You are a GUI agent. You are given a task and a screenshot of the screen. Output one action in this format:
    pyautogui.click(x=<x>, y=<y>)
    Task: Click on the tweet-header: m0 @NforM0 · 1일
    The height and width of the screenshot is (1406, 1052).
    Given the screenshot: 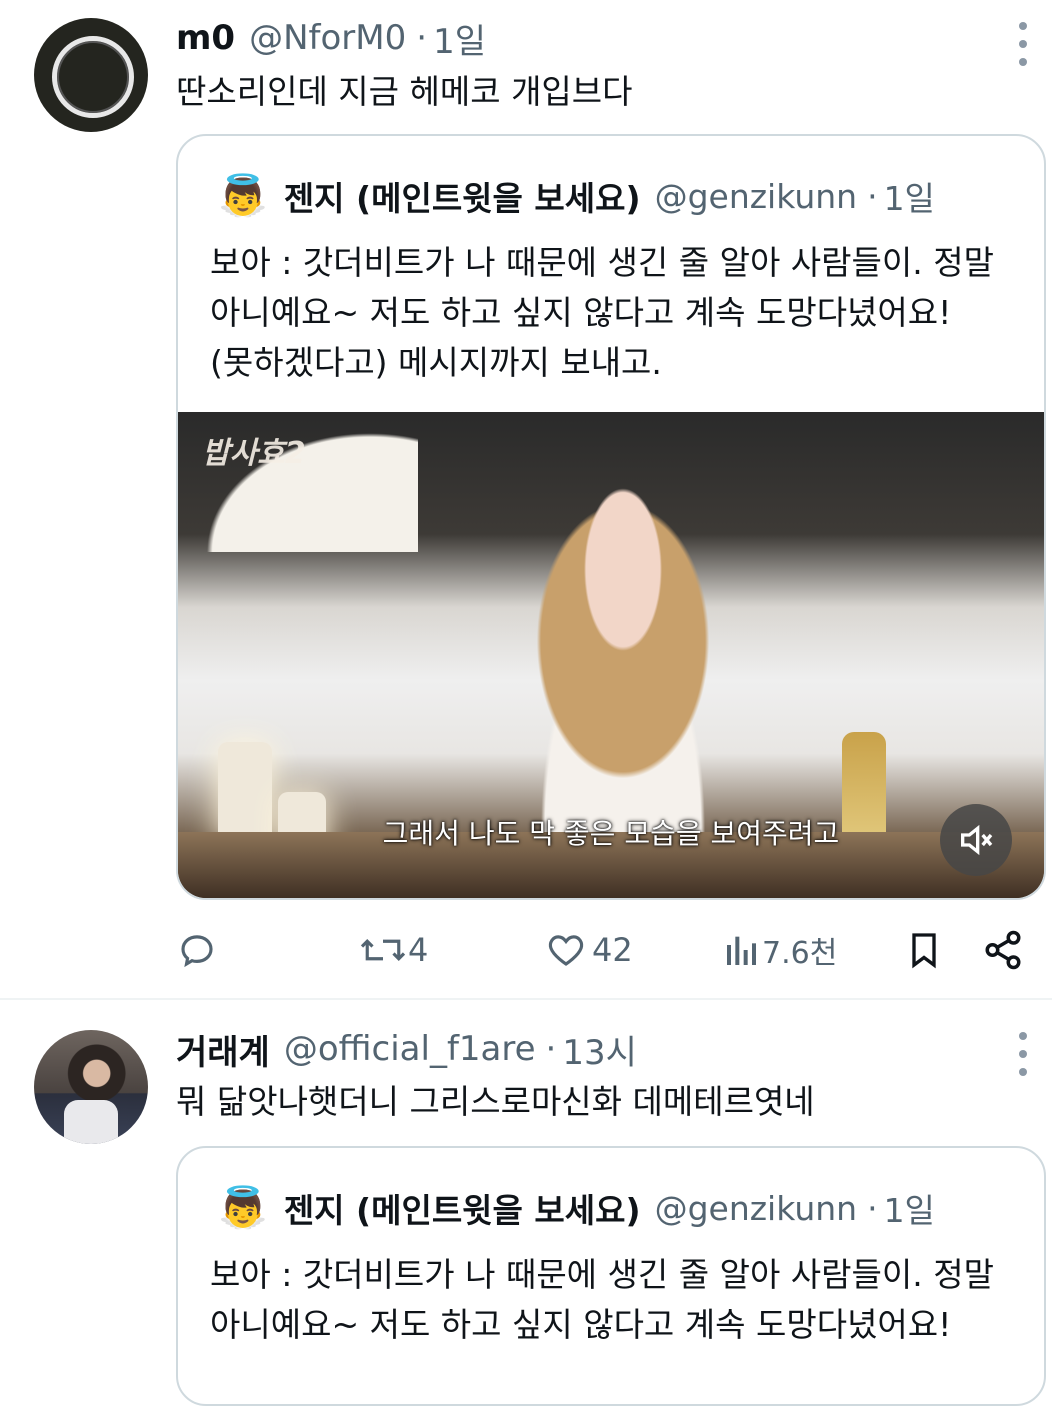 What is the action you would take?
    pyautogui.click(x=331, y=38)
    